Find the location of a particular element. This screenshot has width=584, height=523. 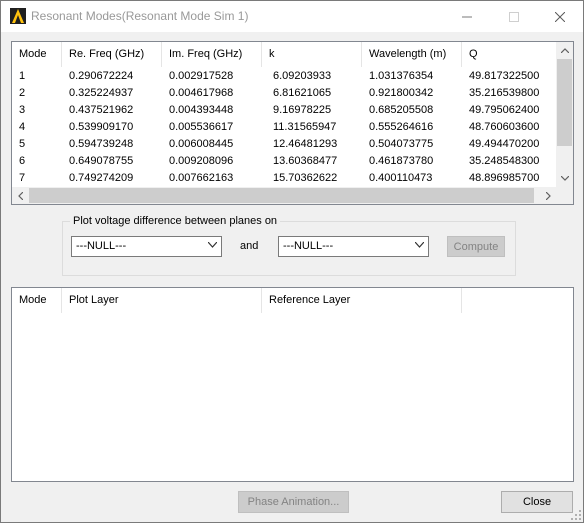

cell-im-freq: 0.004393448 is located at coordinates (201, 110).